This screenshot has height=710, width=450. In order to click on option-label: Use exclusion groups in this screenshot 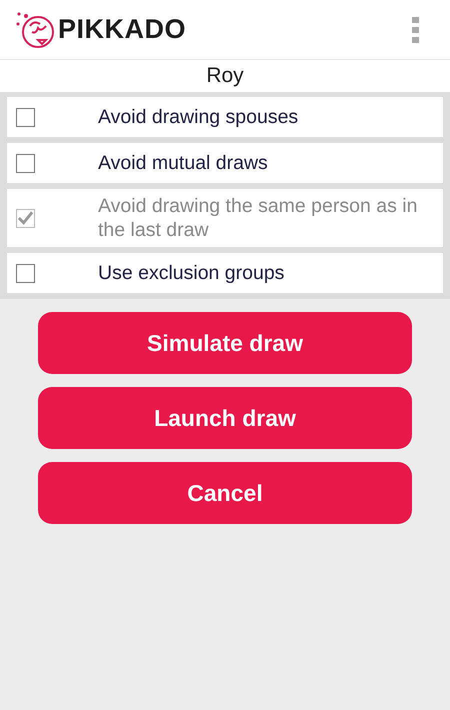, I will do `click(191, 273)`.